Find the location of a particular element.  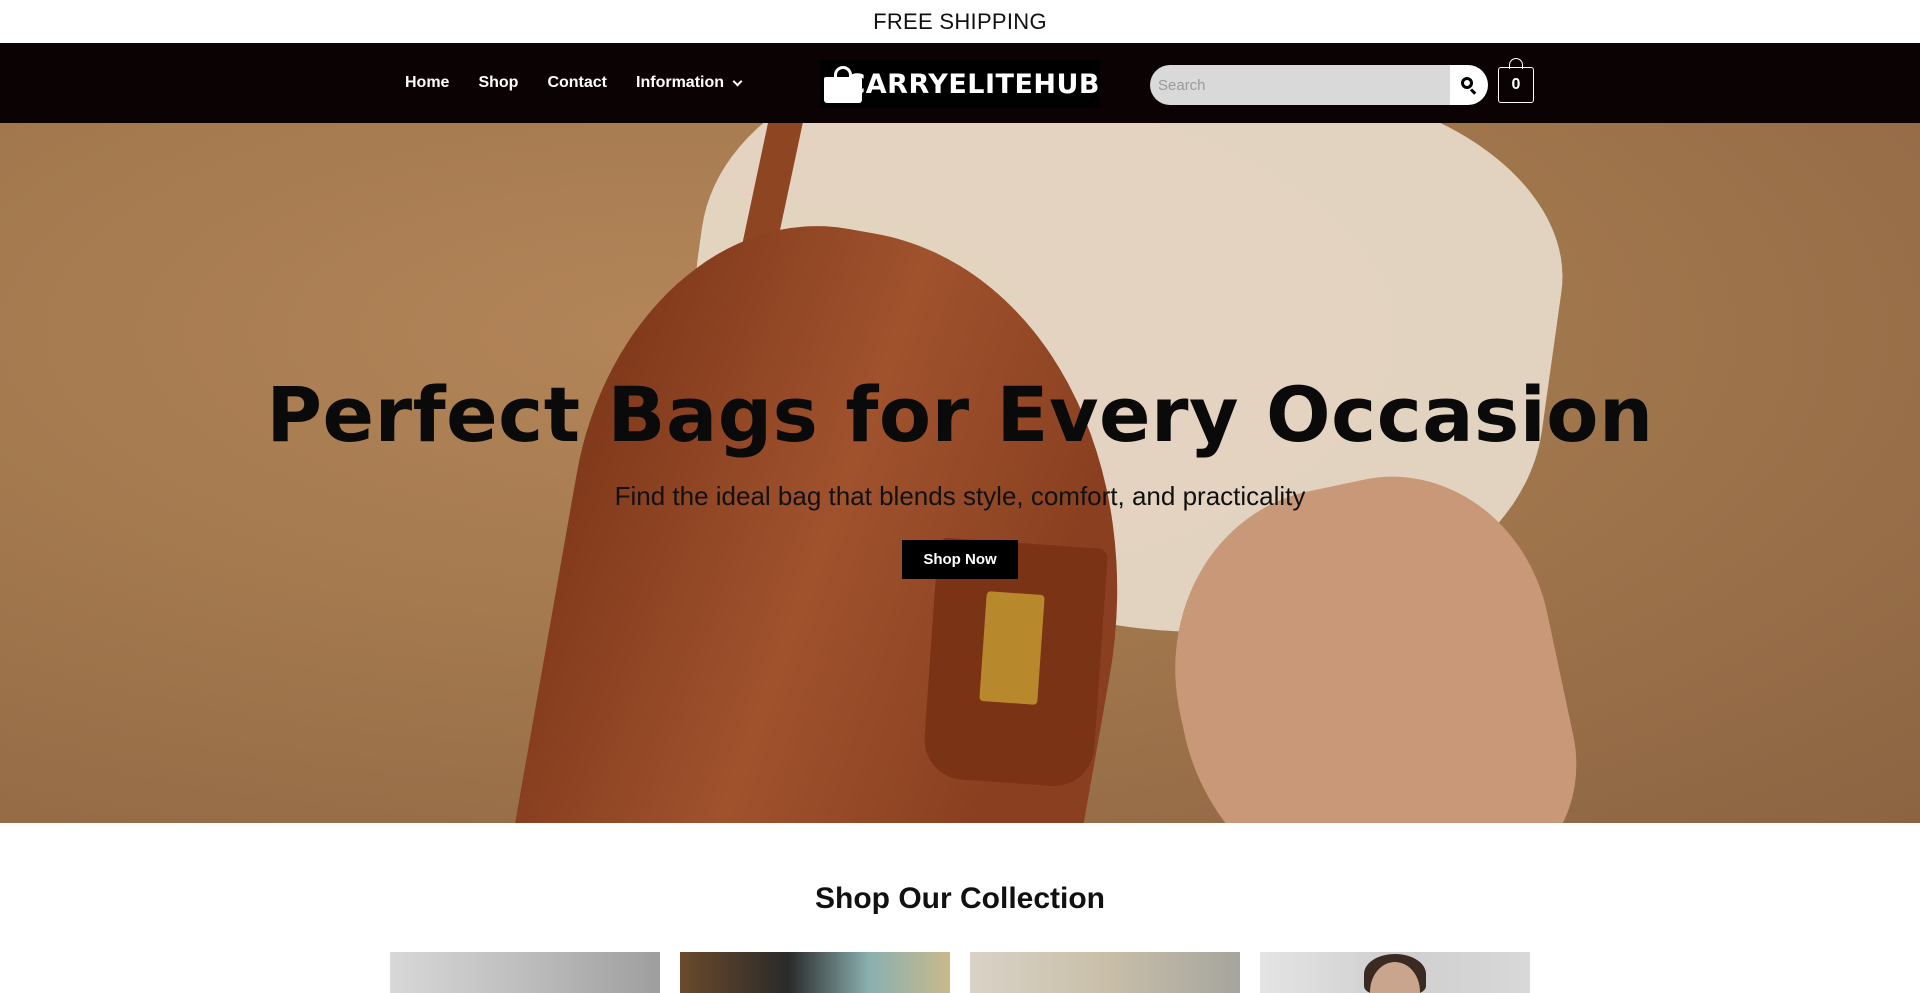

nav-item-shop: Shop is located at coordinates (498, 83).